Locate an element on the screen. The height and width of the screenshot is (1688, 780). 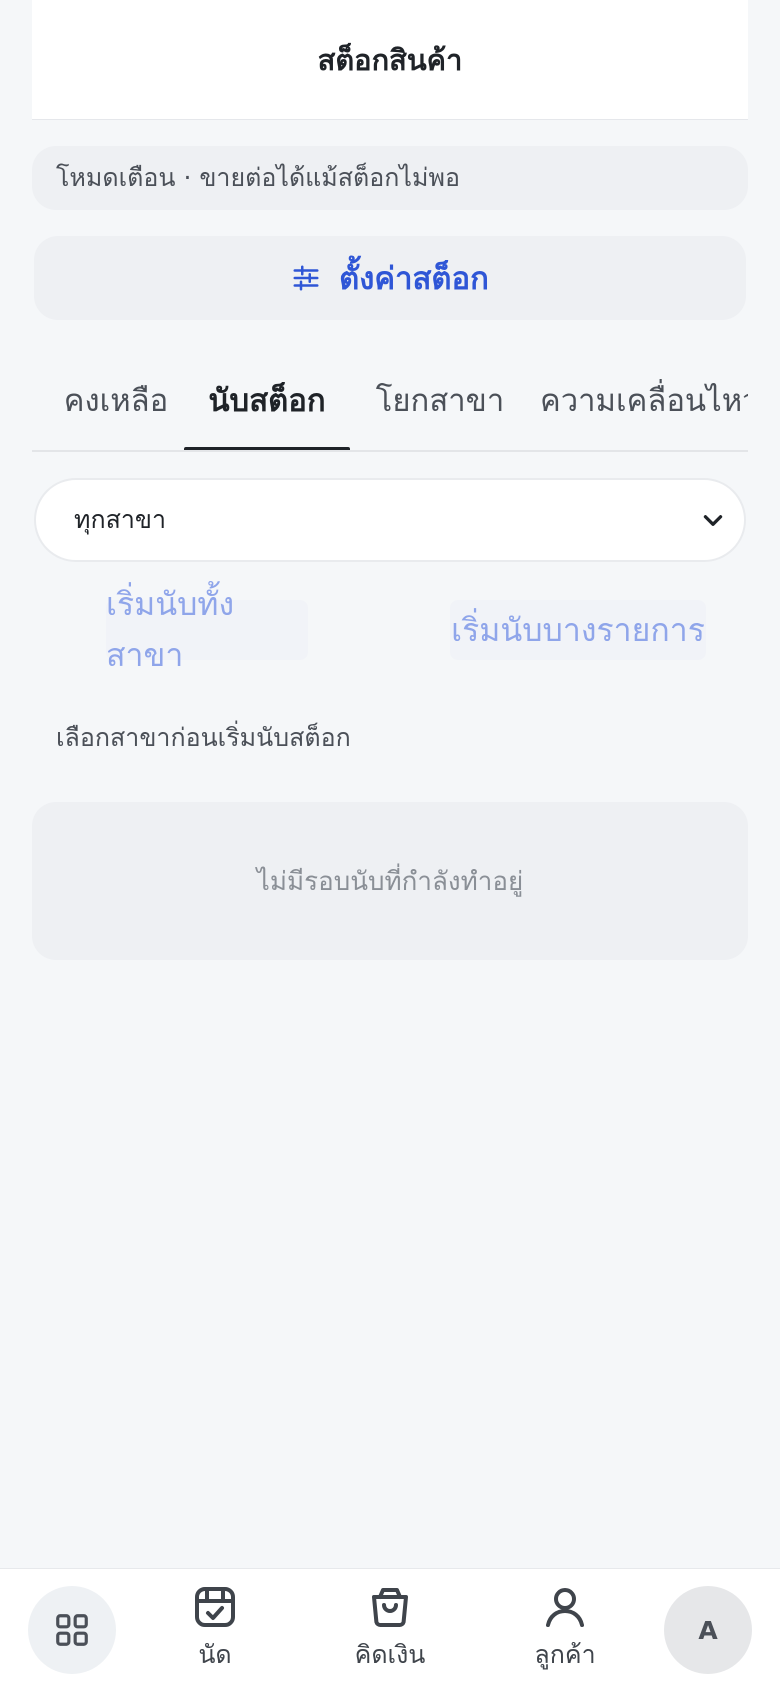
empty-state-text: ไม่มีรอบนับที่กำลังทำอยู่ is located at coordinates (390, 881).